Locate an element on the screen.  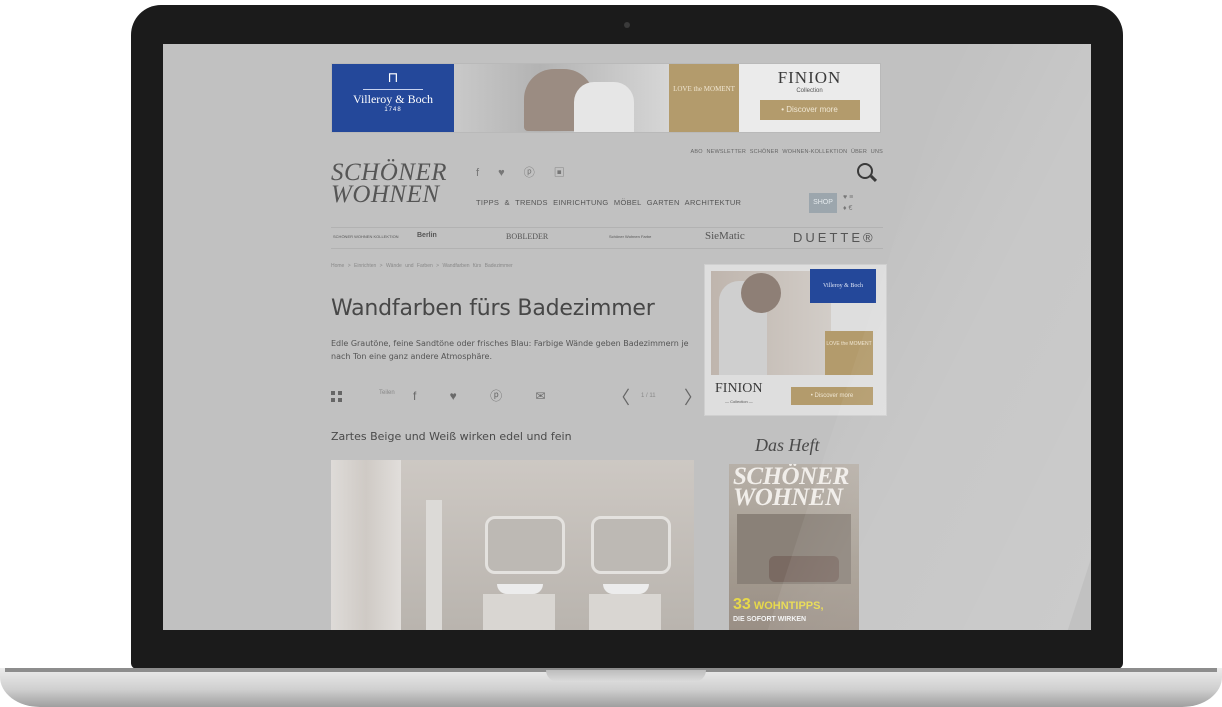
collection-title: FINION is located at coordinates (809, 77).